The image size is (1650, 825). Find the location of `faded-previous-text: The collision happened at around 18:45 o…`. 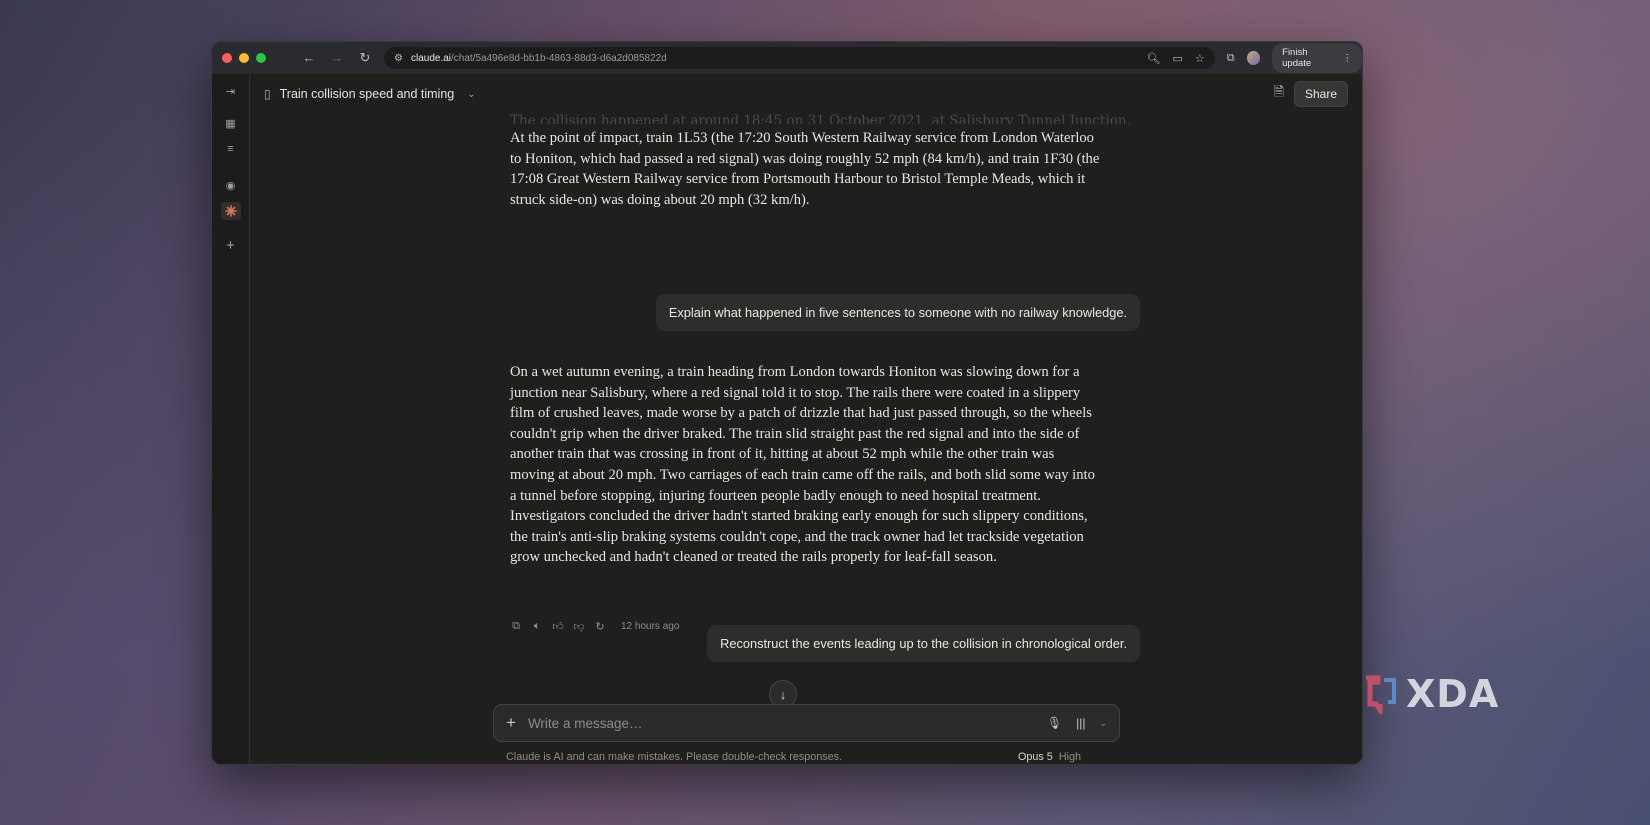

faded-previous-text: The collision happened at around 18:45 o… is located at coordinates (820, 119).